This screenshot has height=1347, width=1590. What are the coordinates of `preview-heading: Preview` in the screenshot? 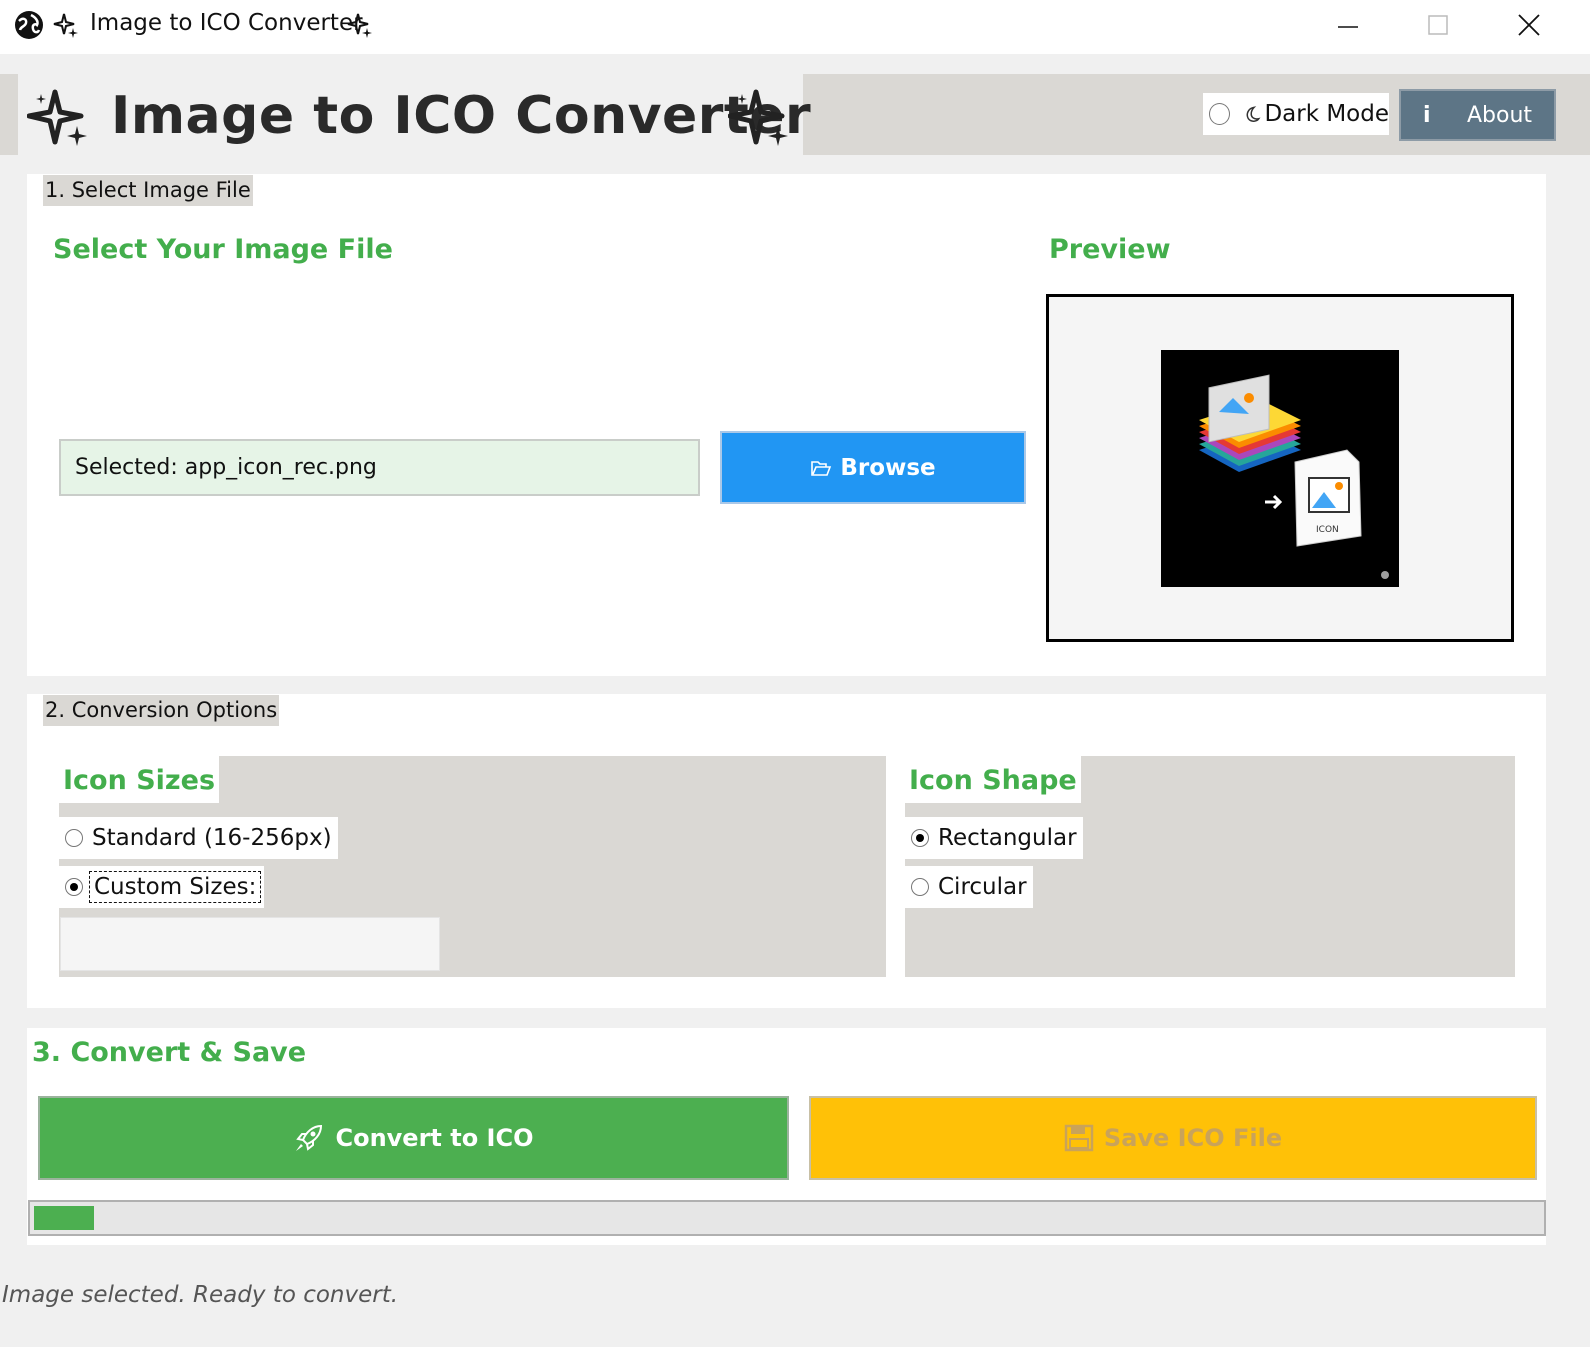 It's located at (1110, 249).